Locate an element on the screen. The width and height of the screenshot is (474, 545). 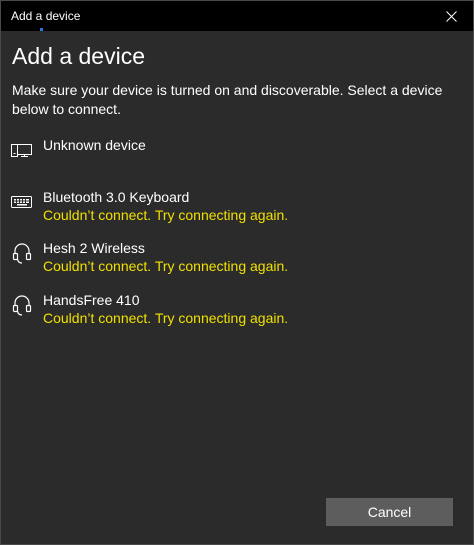
close-icon is located at coordinates (451, 16).